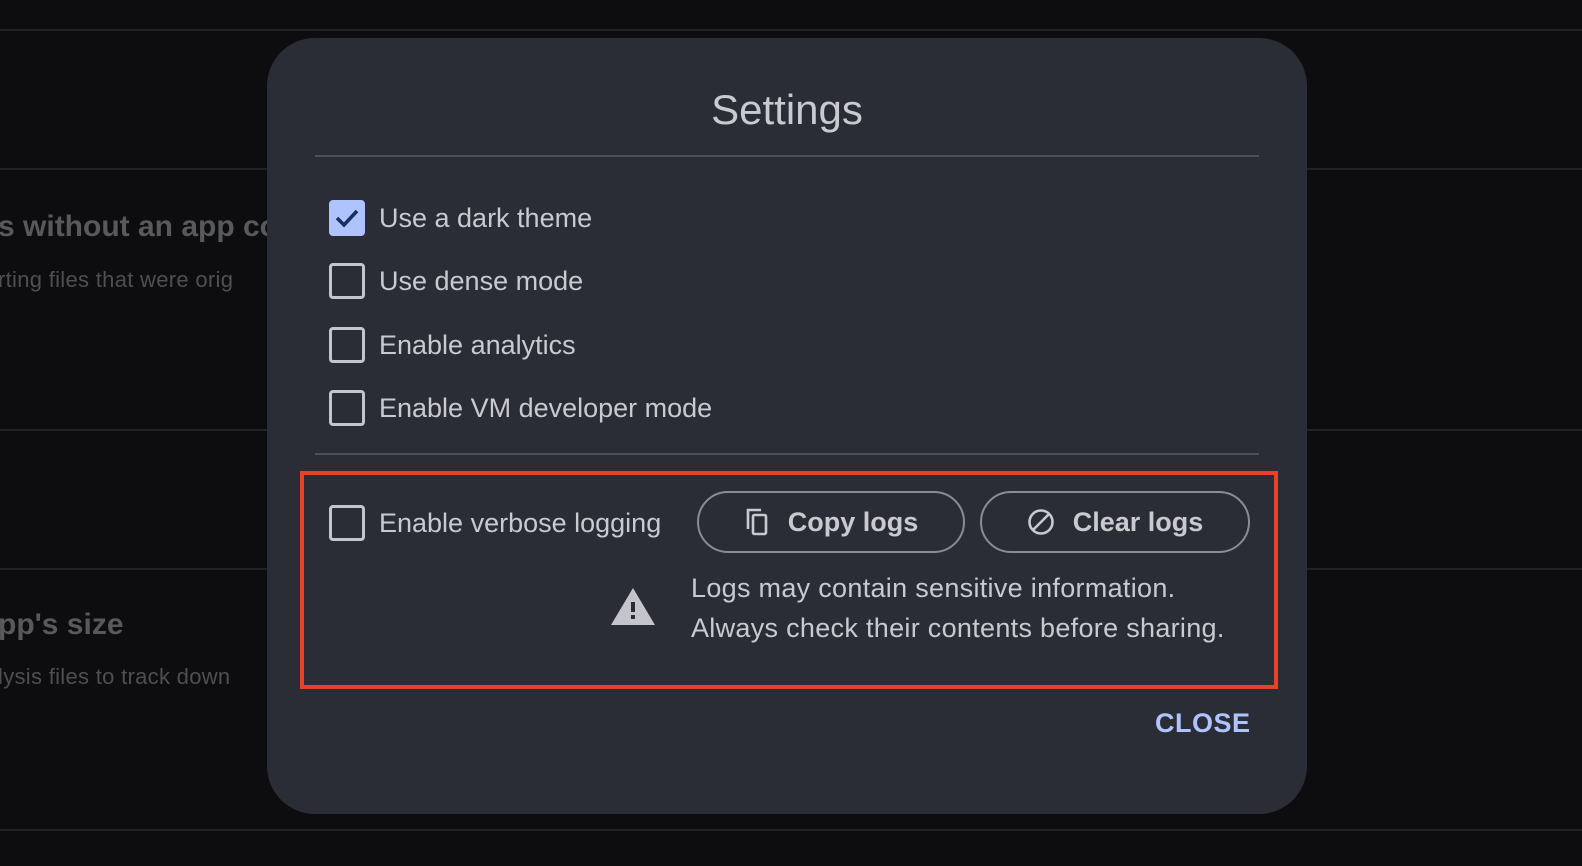  I want to click on option-verbose-logging: Enable verbose logging, so click(495, 523).